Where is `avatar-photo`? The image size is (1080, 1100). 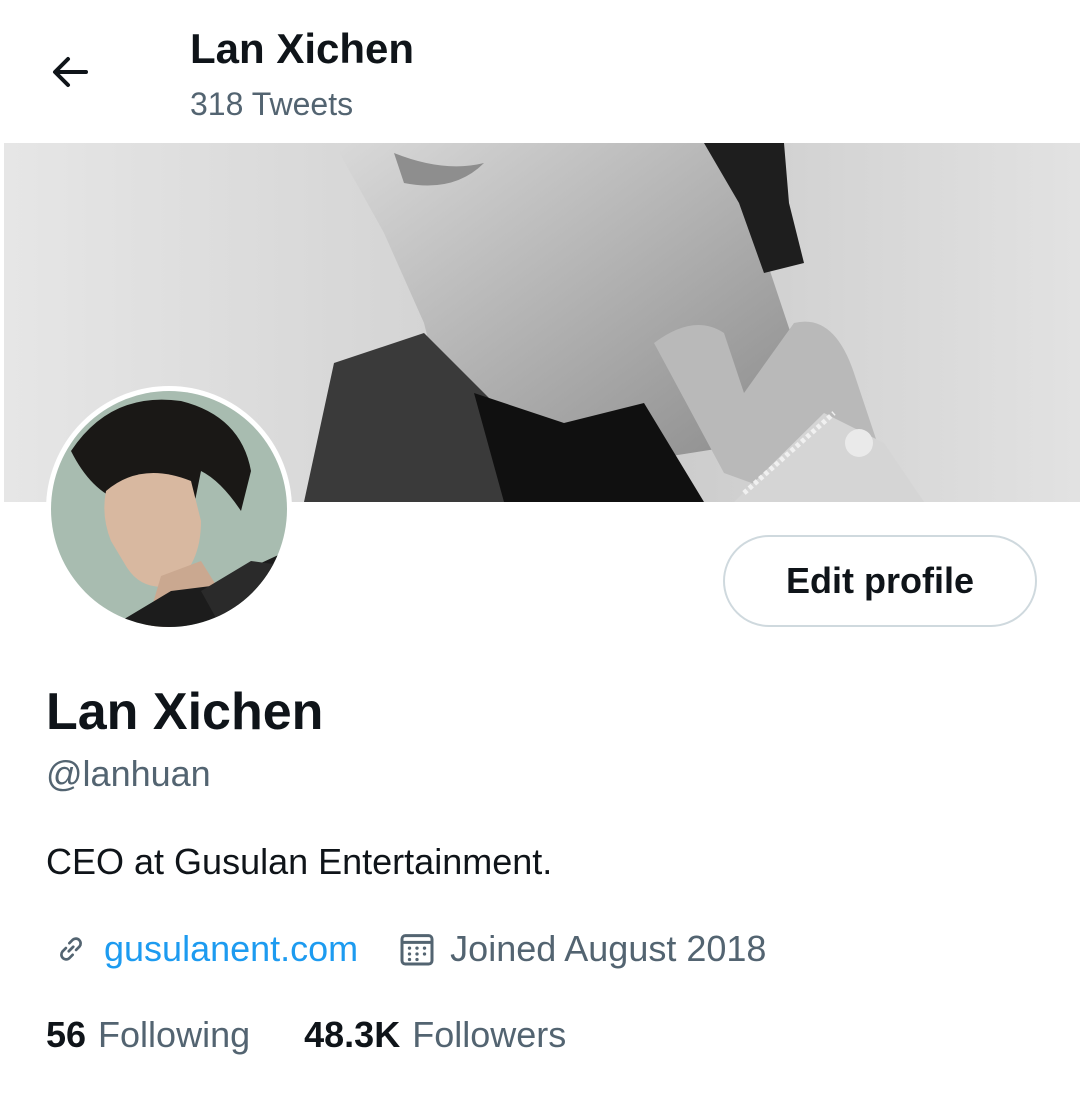
avatar-photo is located at coordinates (169, 509).